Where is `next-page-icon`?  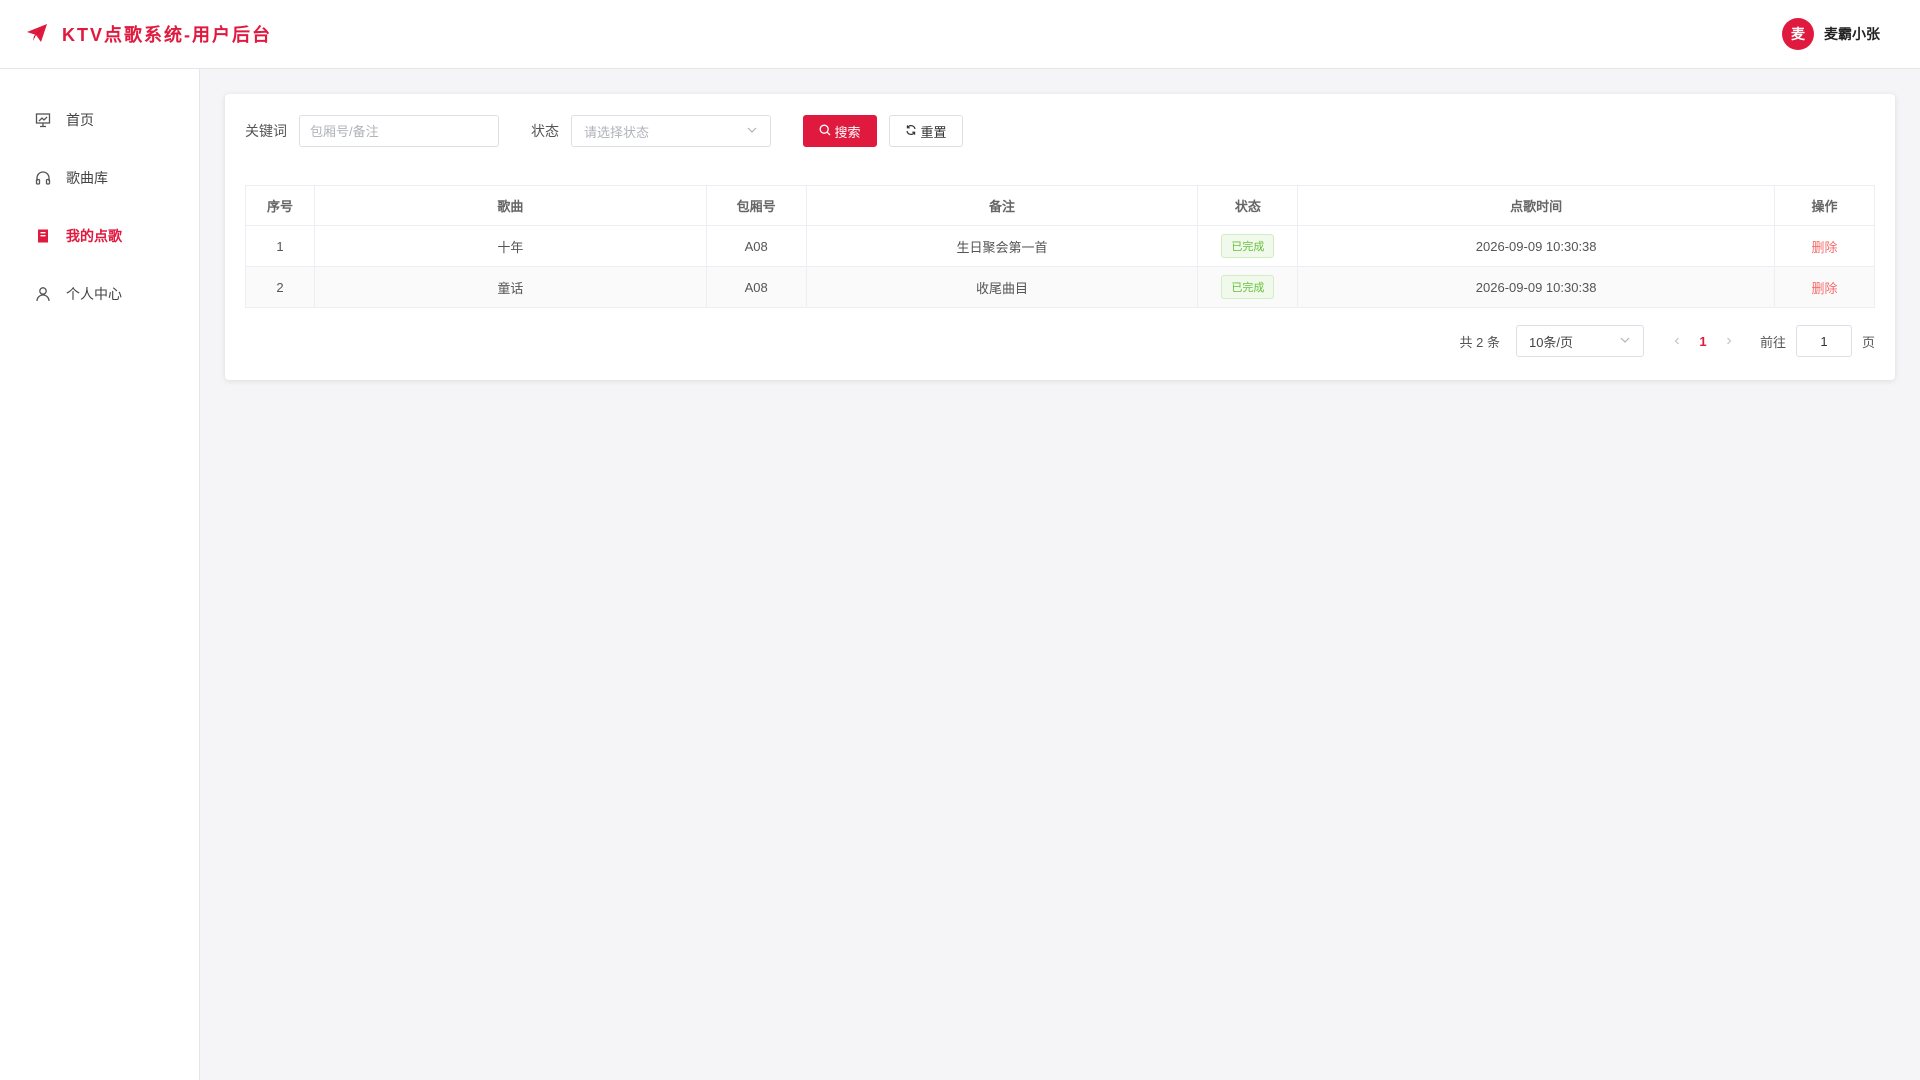 next-page-icon is located at coordinates (1729, 341).